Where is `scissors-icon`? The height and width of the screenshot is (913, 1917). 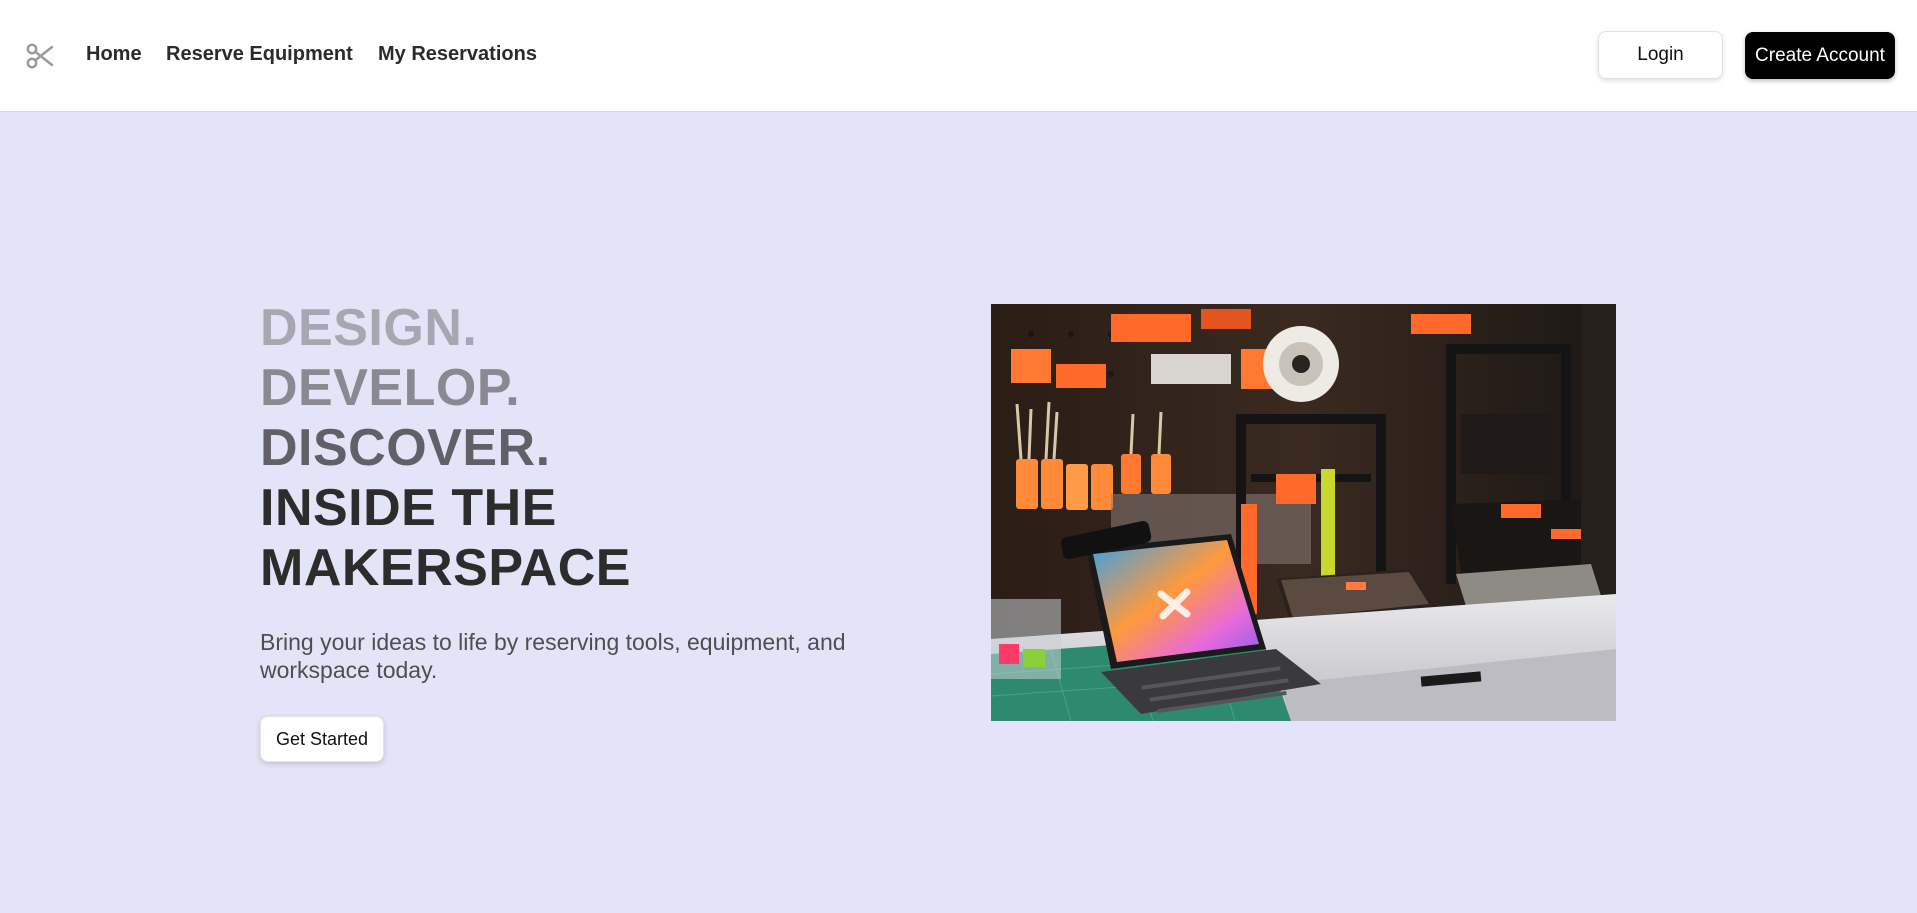
scissors-icon is located at coordinates (40, 56).